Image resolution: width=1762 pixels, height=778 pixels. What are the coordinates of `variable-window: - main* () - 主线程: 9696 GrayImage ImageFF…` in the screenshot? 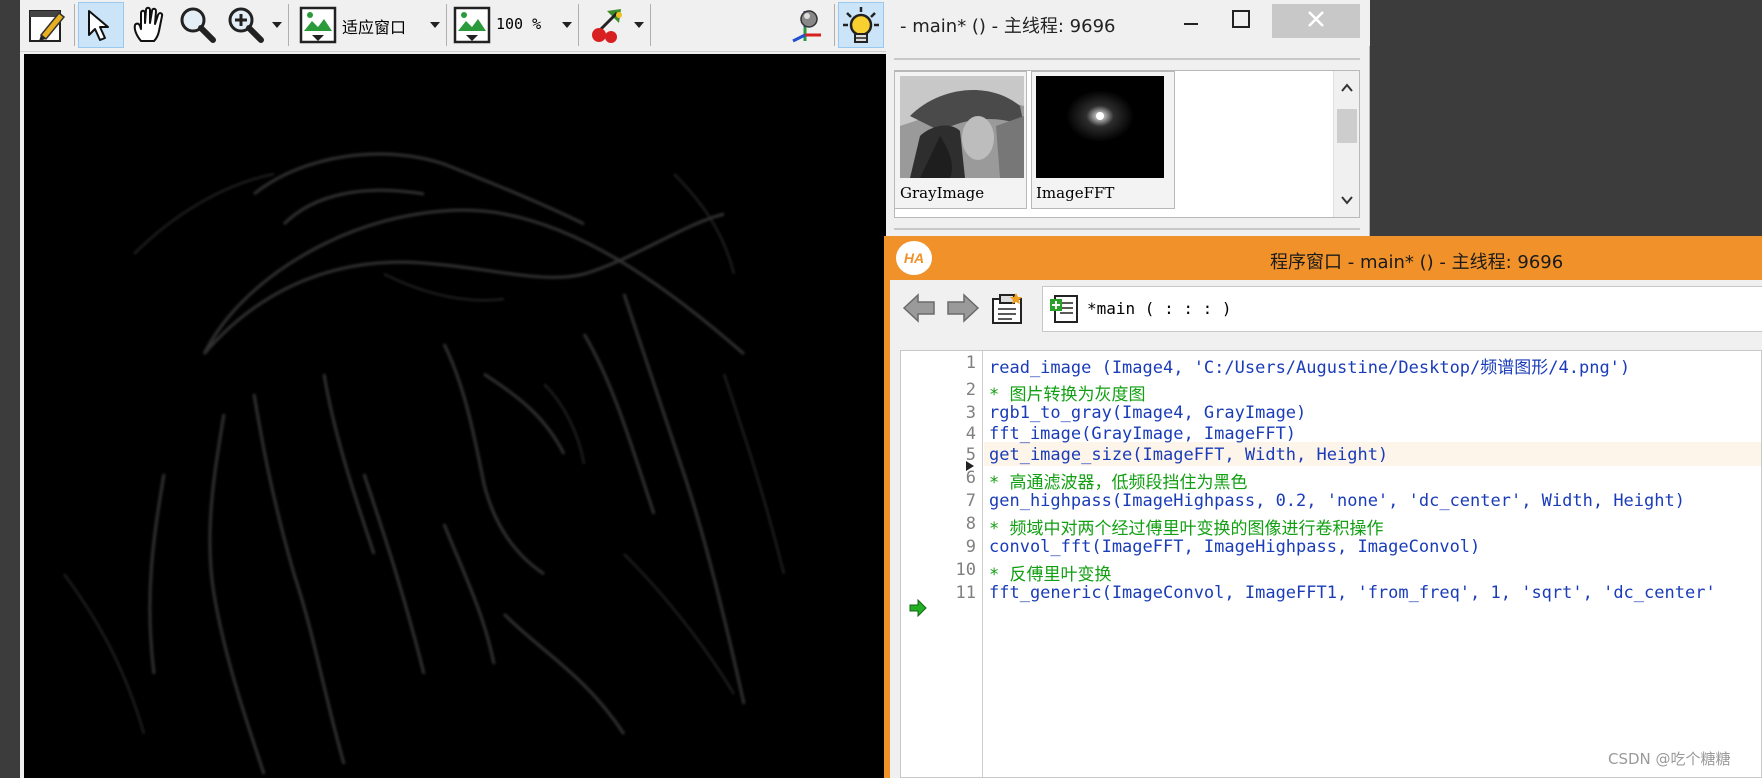 It's located at (1128, 120).